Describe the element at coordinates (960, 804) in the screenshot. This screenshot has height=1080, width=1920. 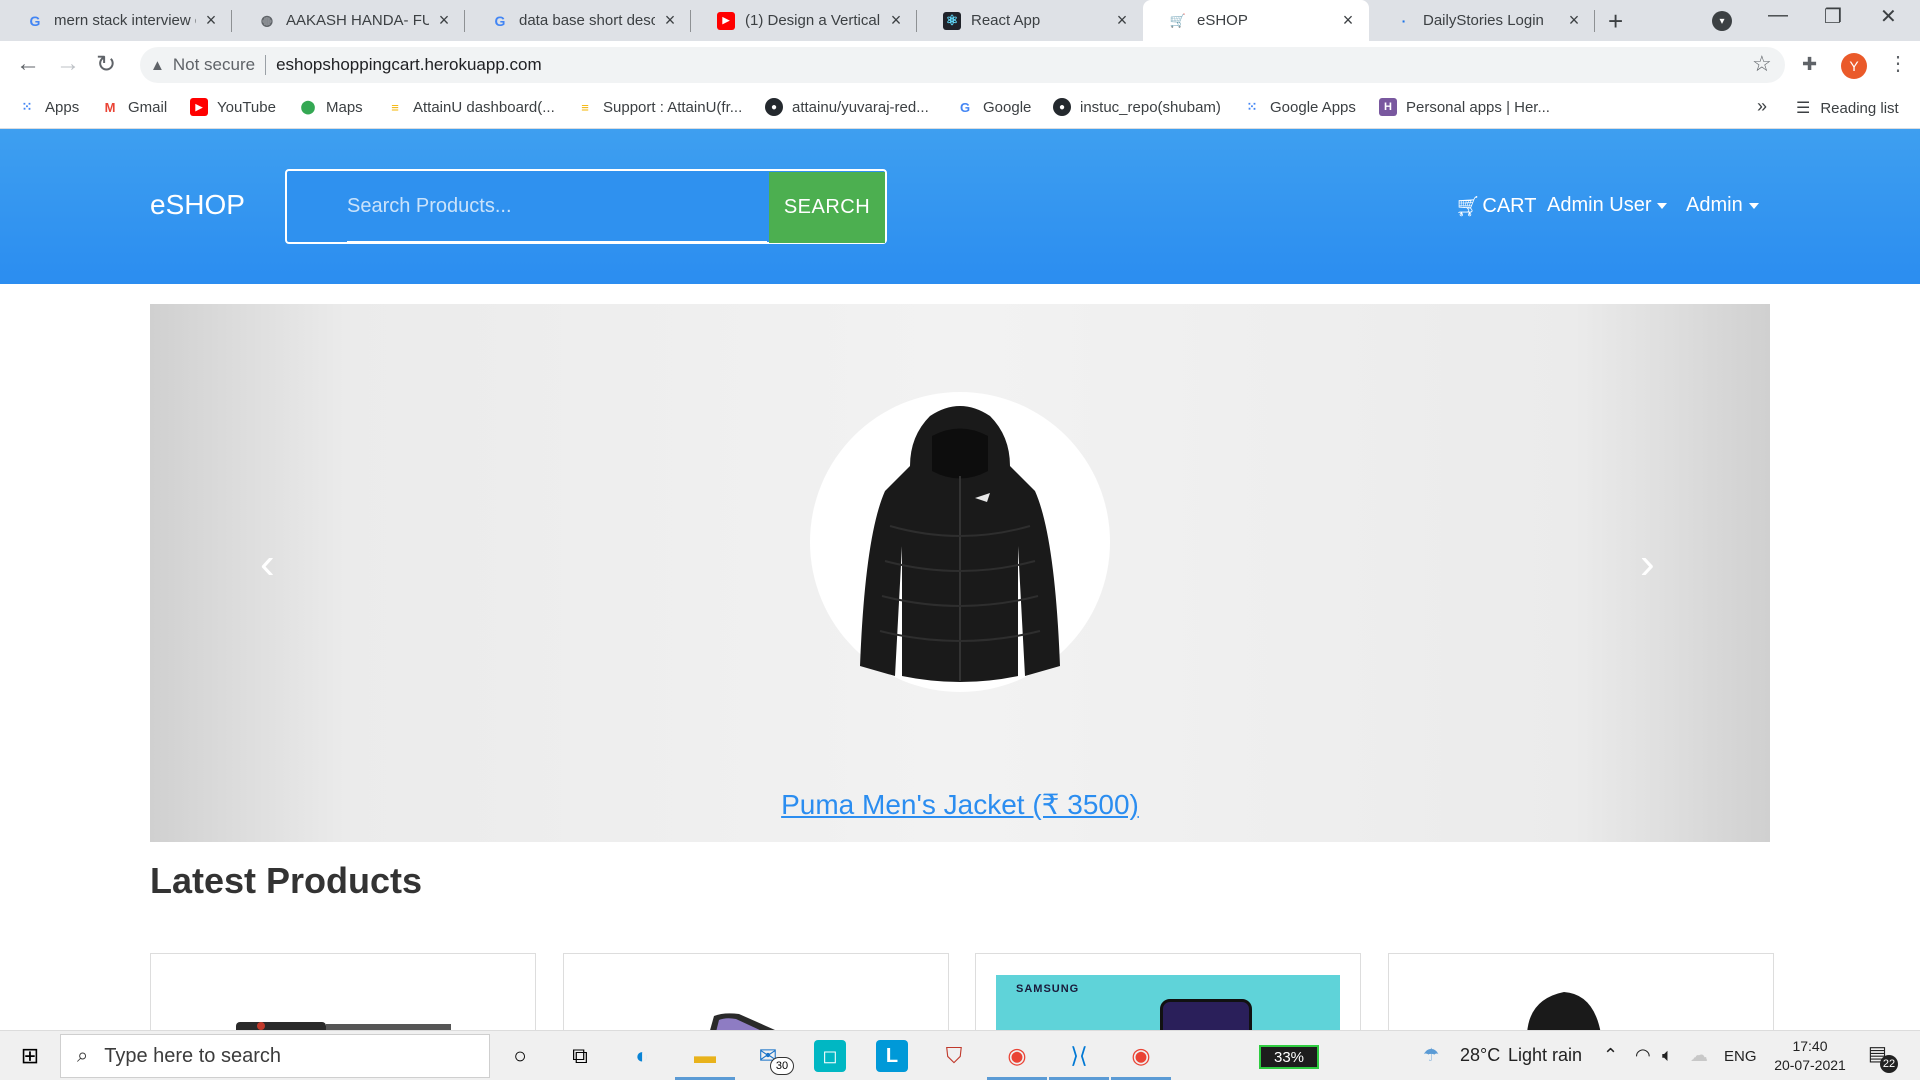
I see `carousel-caption-link: Puma Men's Jacket (₹ 3500)` at that location.